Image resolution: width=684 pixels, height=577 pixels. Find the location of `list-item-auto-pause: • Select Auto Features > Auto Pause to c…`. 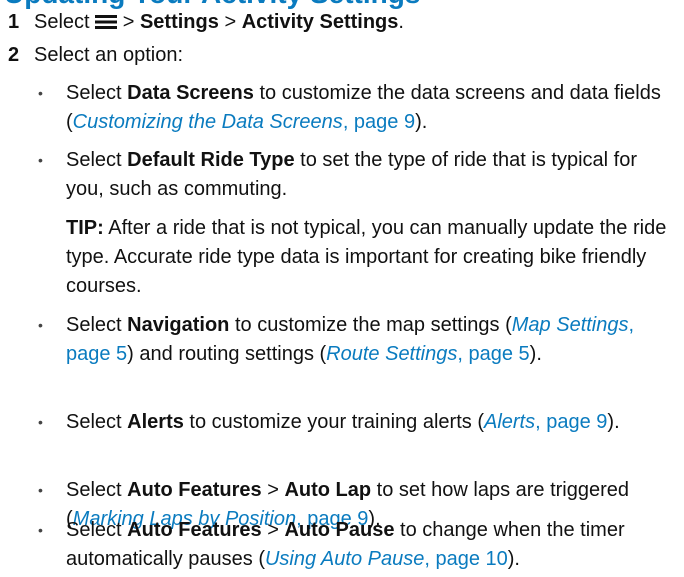

list-item-auto-pause: • Select Auto Features > Auto Pause to c… is located at coordinates (358, 545).